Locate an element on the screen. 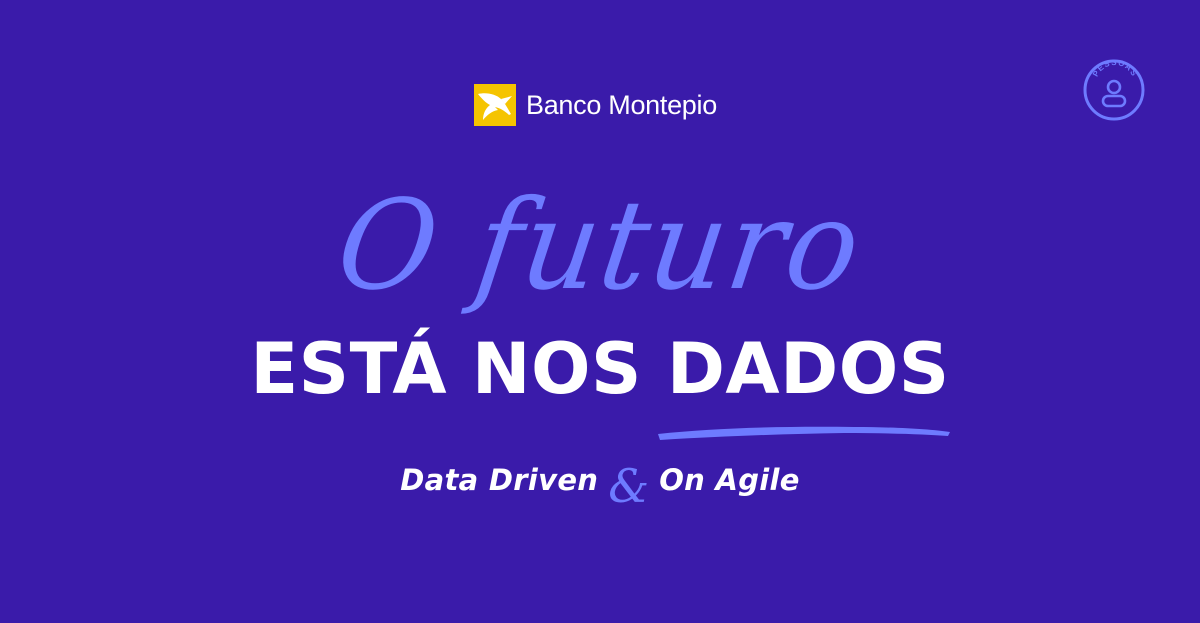 The image size is (1200, 623). badge-label: PESSOAS is located at coordinates (1115, 68).